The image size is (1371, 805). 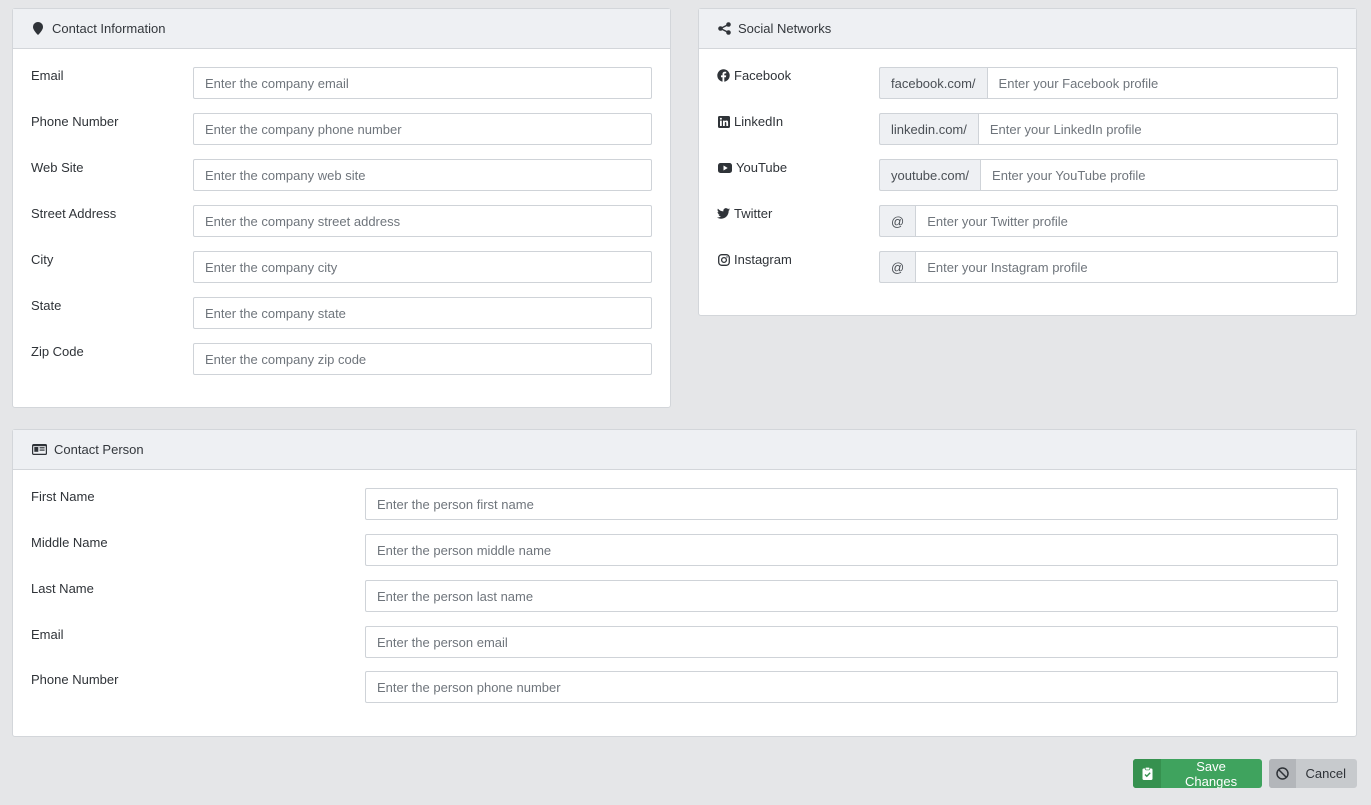 I want to click on cancel-label: Cancel, so click(x=1325, y=773).